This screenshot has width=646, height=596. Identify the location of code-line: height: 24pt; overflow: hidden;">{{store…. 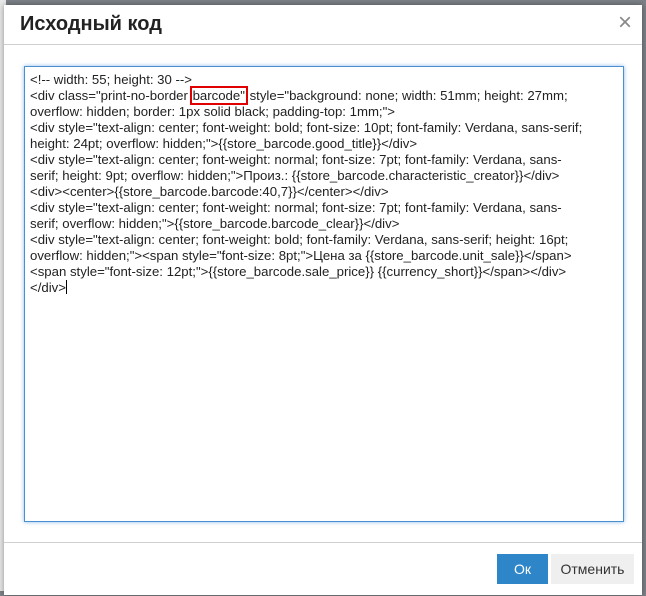
(224, 143).